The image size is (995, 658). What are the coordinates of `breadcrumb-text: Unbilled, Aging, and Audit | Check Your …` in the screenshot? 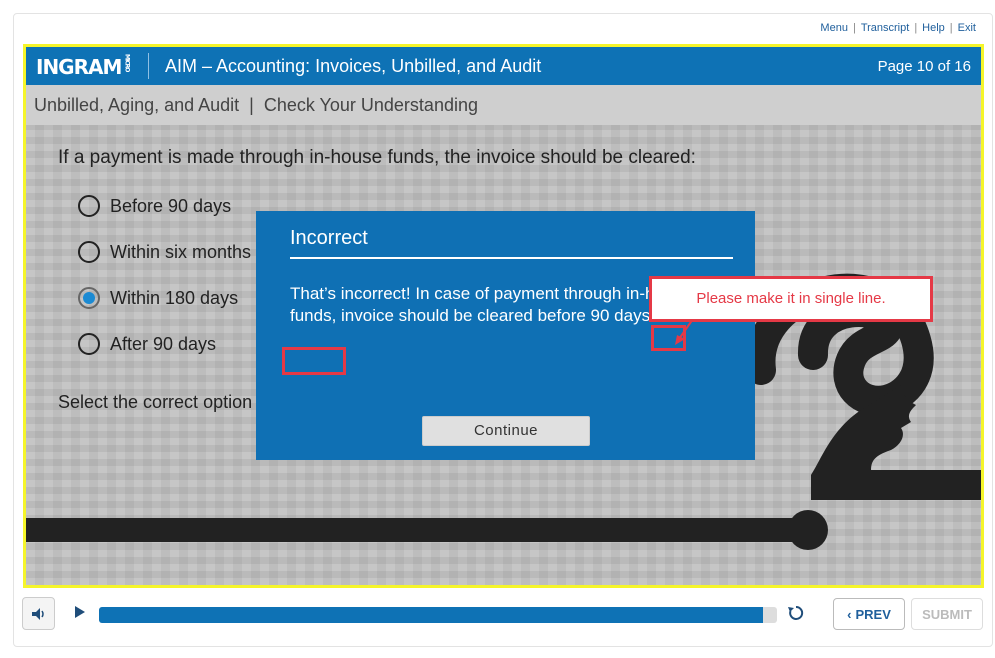 It's located at (256, 105).